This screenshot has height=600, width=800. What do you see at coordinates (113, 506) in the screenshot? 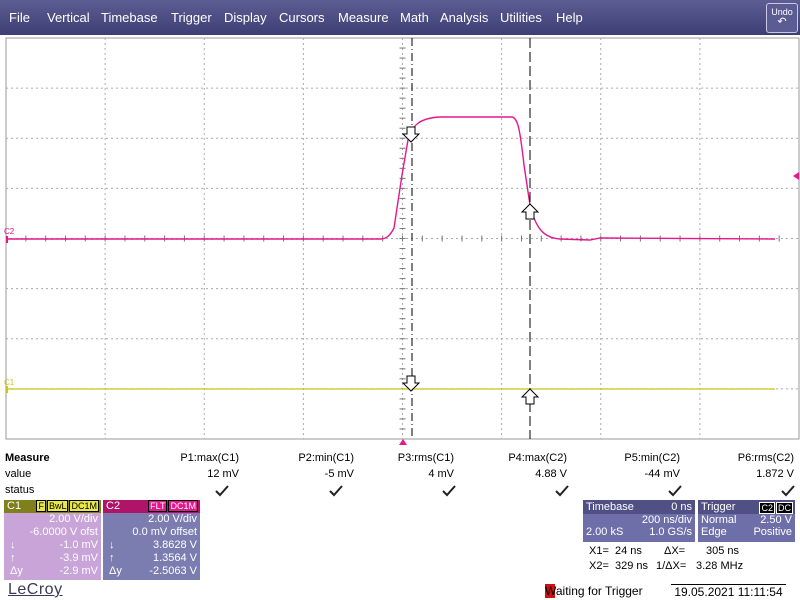
I see `c2-channel-name: C2` at bounding box center [113, 506].